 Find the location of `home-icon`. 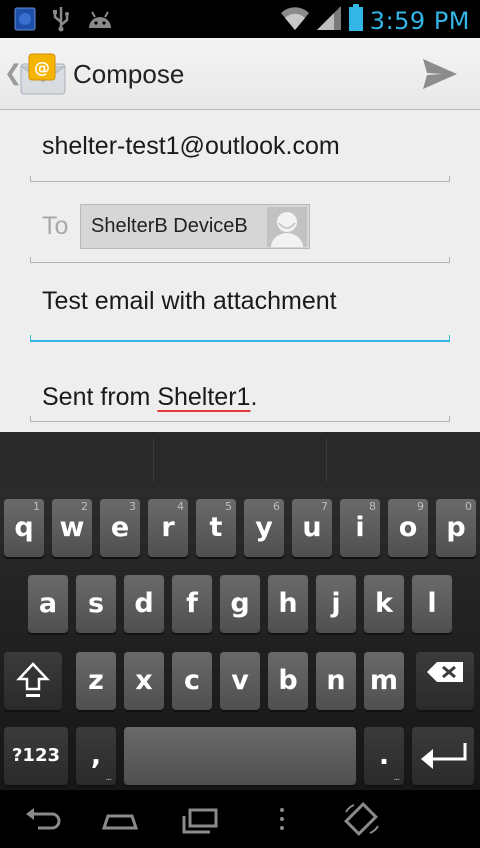

home-icon is located at coordinates (120, 819).